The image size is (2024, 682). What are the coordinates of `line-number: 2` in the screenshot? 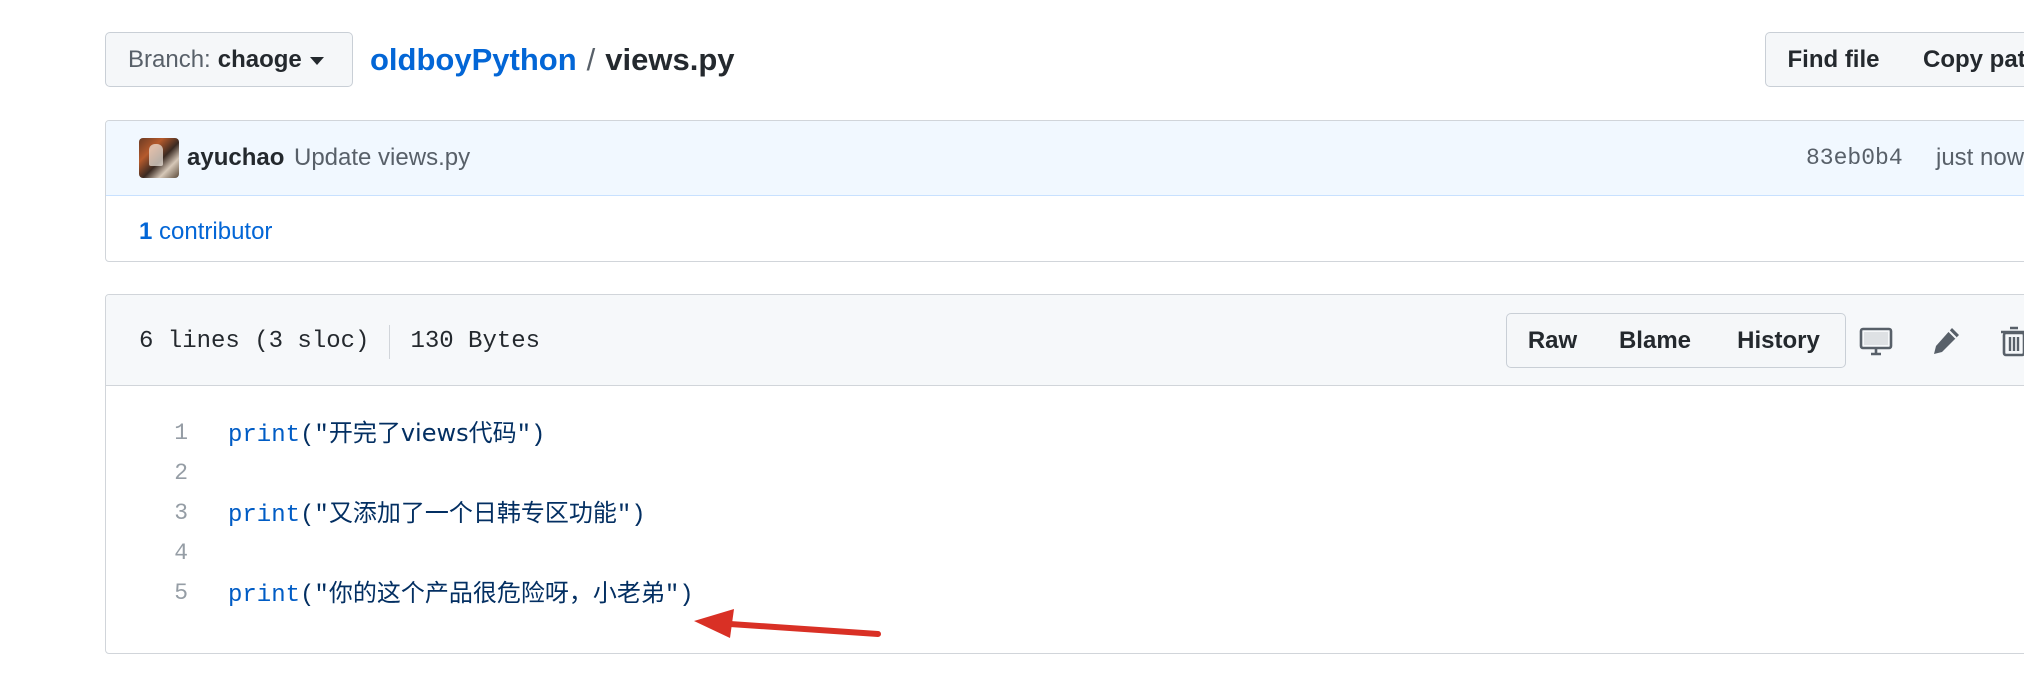 It's located at (147, 473).